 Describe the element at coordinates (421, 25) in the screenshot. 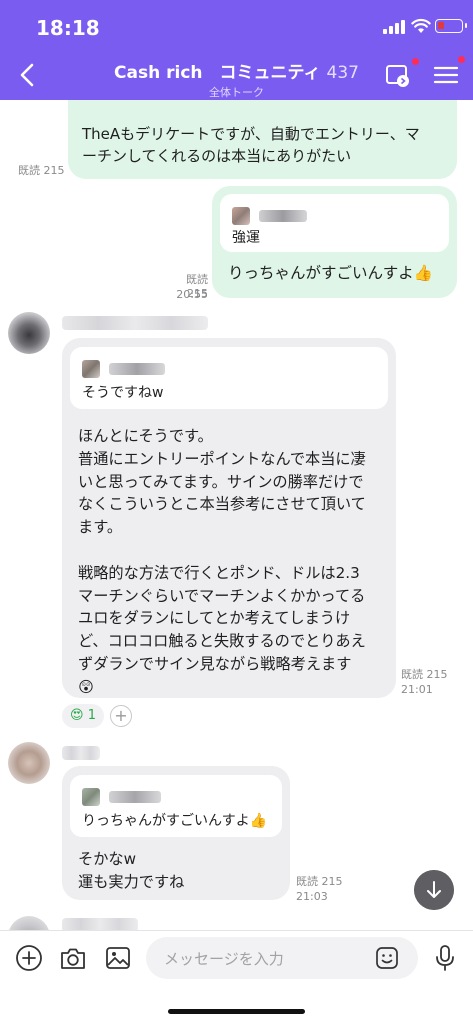

I see `wifi-icon` at that location.